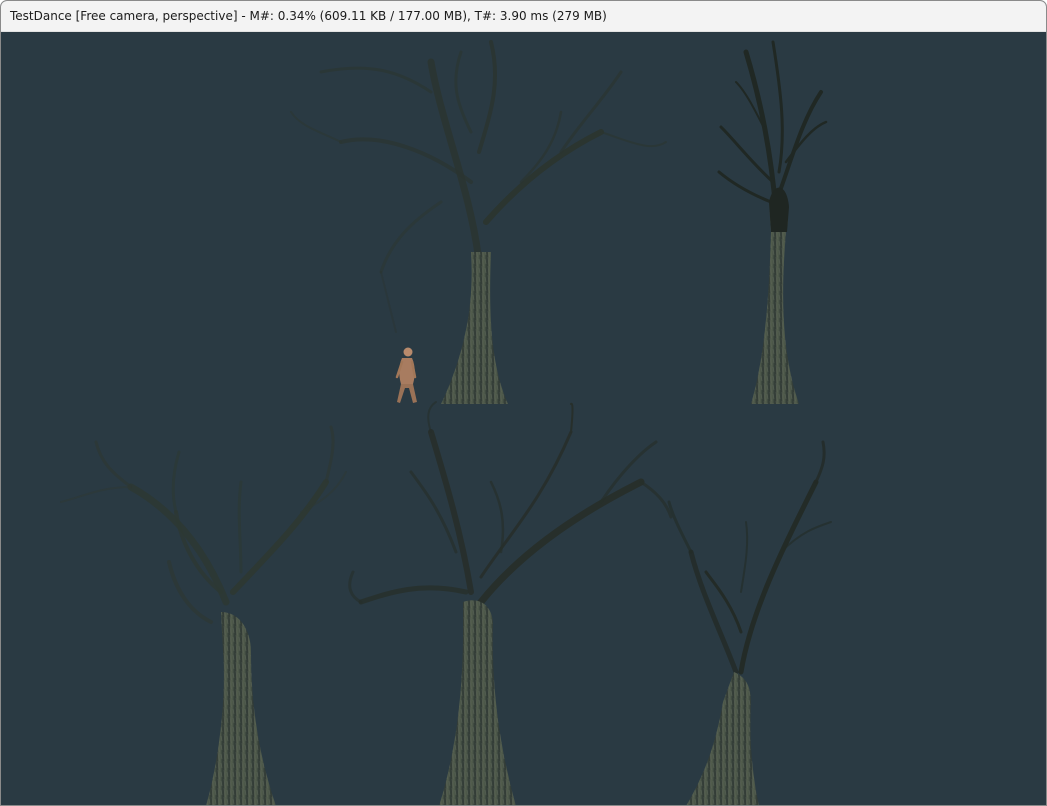 The width and height of the screenshot is (1047, 806). Describe the element at coordinates (772, 222) in the screenshot. I see `tree-top-right` at that location.